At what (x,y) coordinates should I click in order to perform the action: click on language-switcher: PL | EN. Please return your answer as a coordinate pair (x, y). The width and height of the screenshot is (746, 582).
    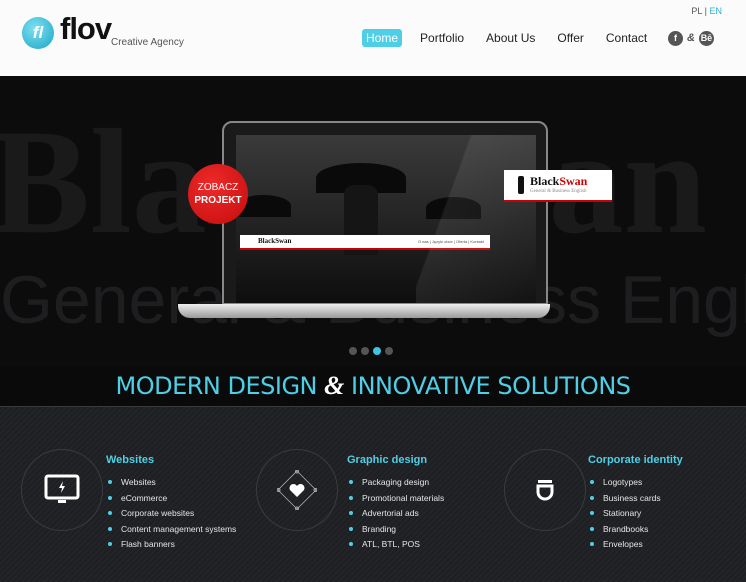
    Looking at the image, I should click on (706, 11).